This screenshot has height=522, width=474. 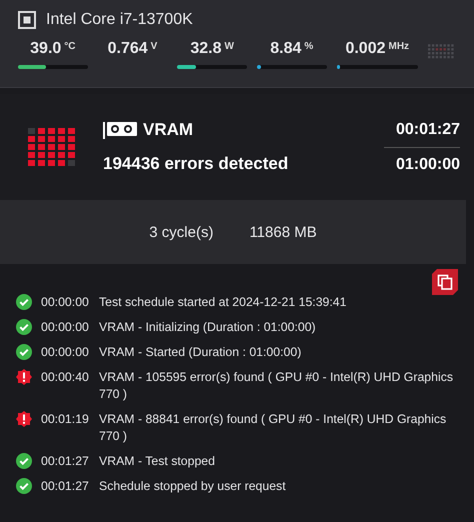 I want to click on test-duration: 01:00:00, so click(x=427, y=164).